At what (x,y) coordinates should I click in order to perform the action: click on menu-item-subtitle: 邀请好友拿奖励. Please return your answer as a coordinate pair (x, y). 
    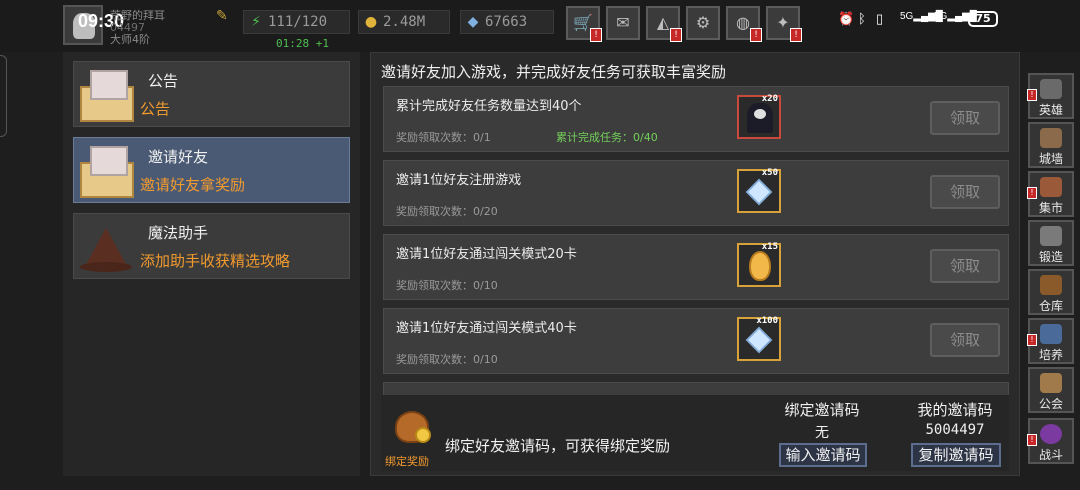
    Looking at the image, I should click on (193, 185).